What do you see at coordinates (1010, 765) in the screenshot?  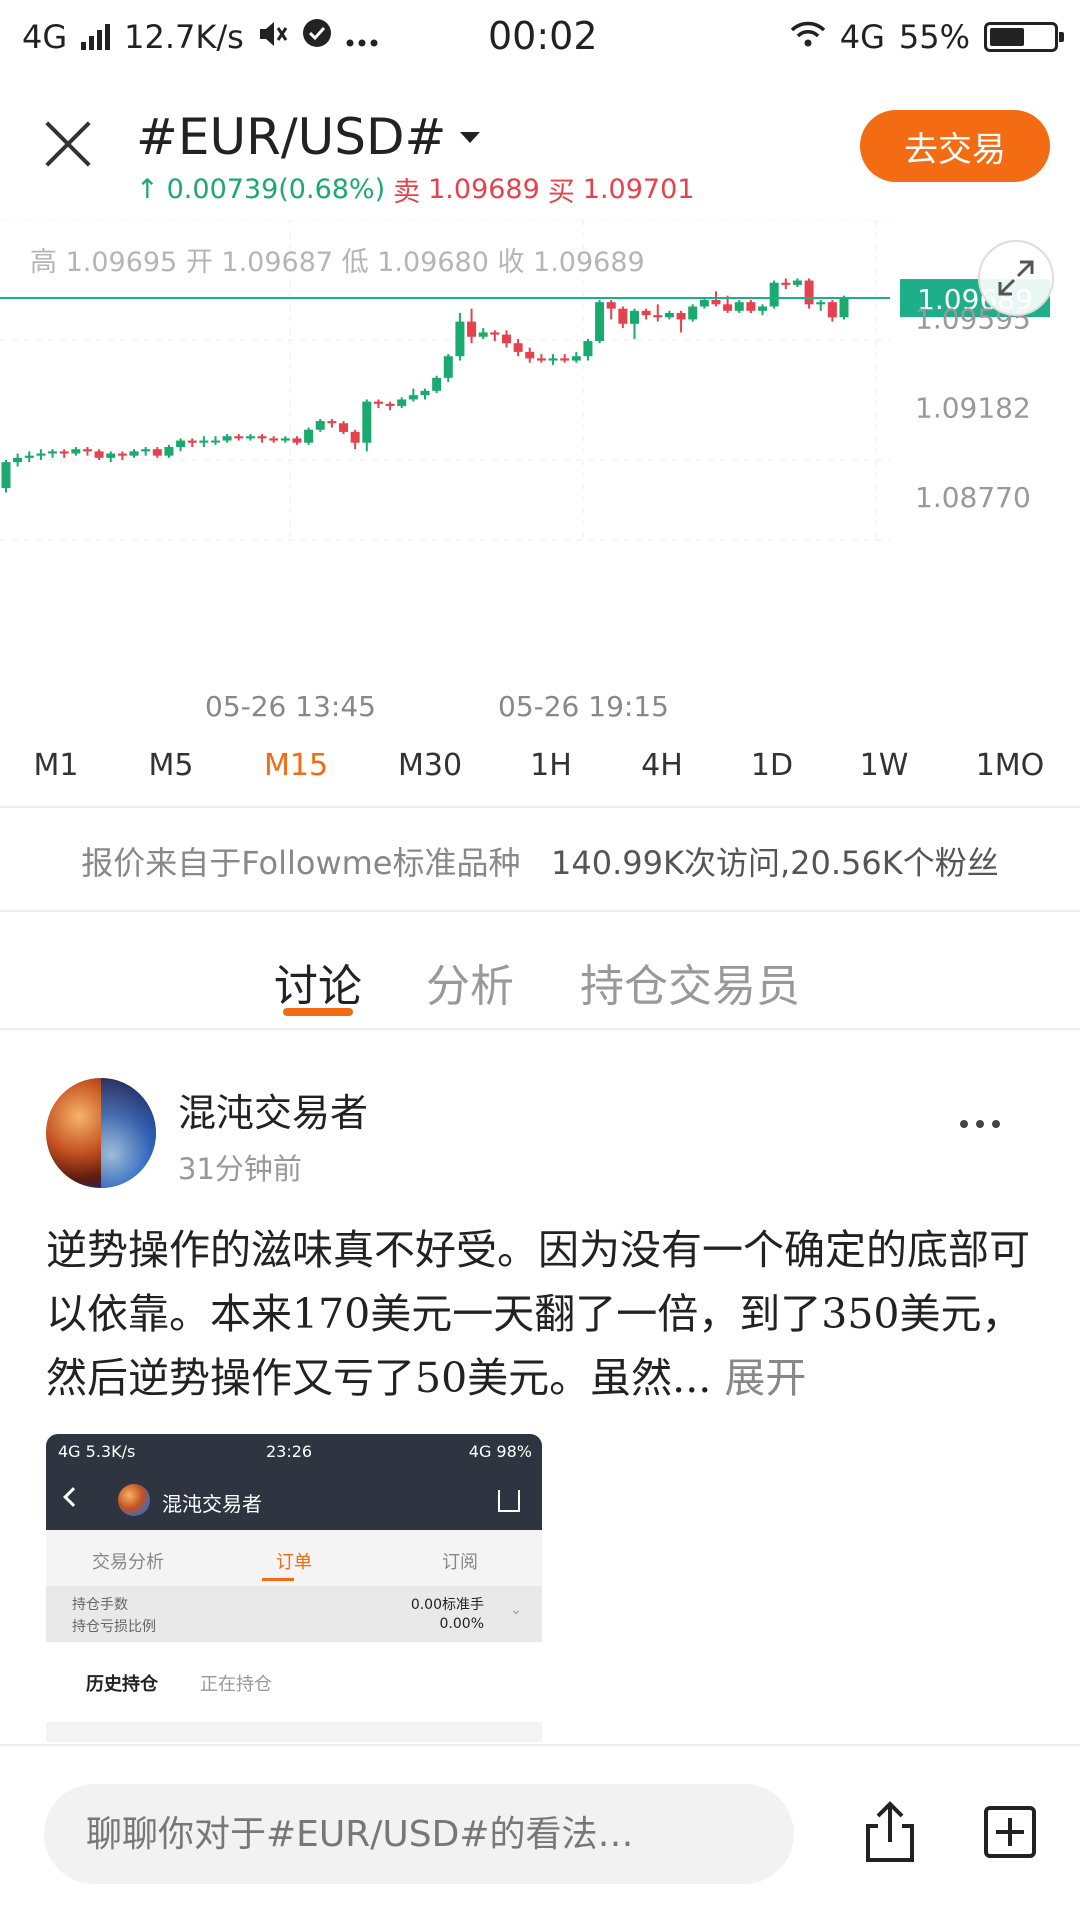 I see `timeframe-1mo: 1MO` at bounding box center [1010, 765].